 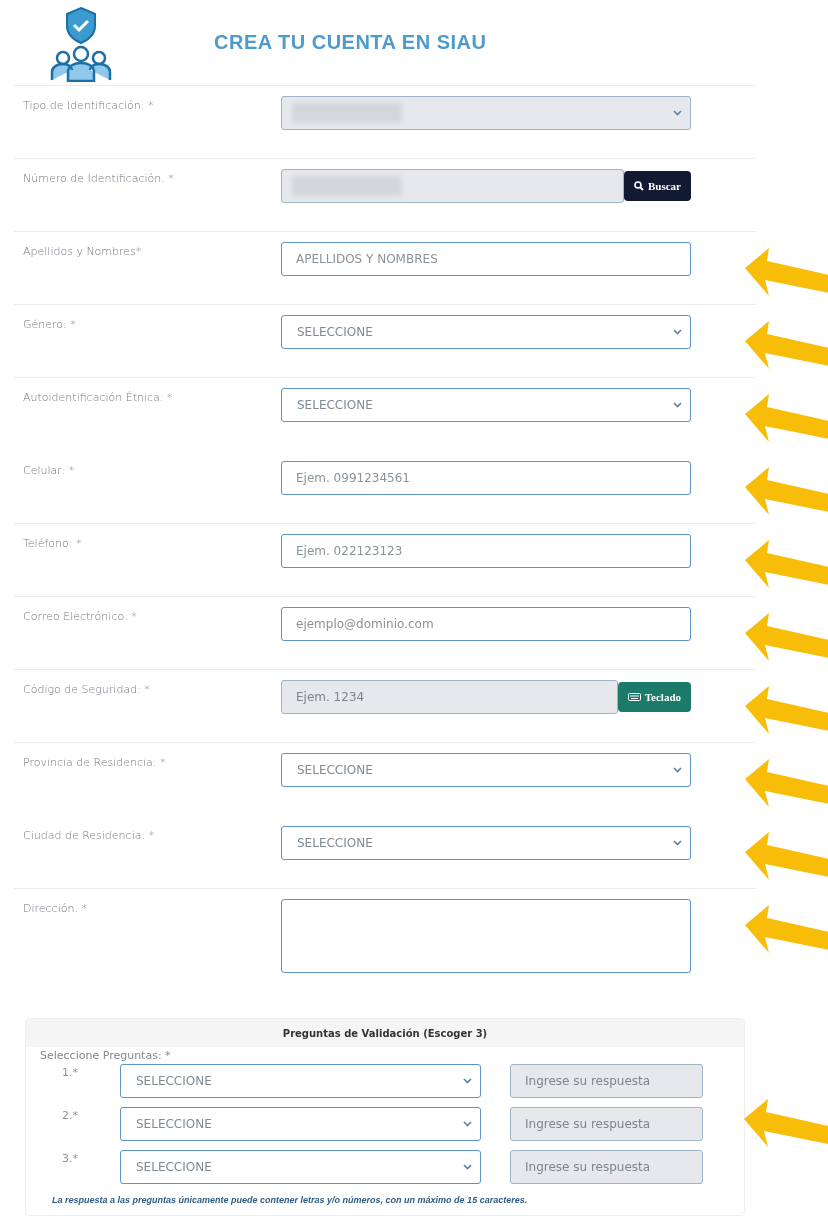 What do you see at coordinates (89, 106) in the screenshot?
I see `field-label: Tipo de Identificación: *` at bounding box center [89, 106].